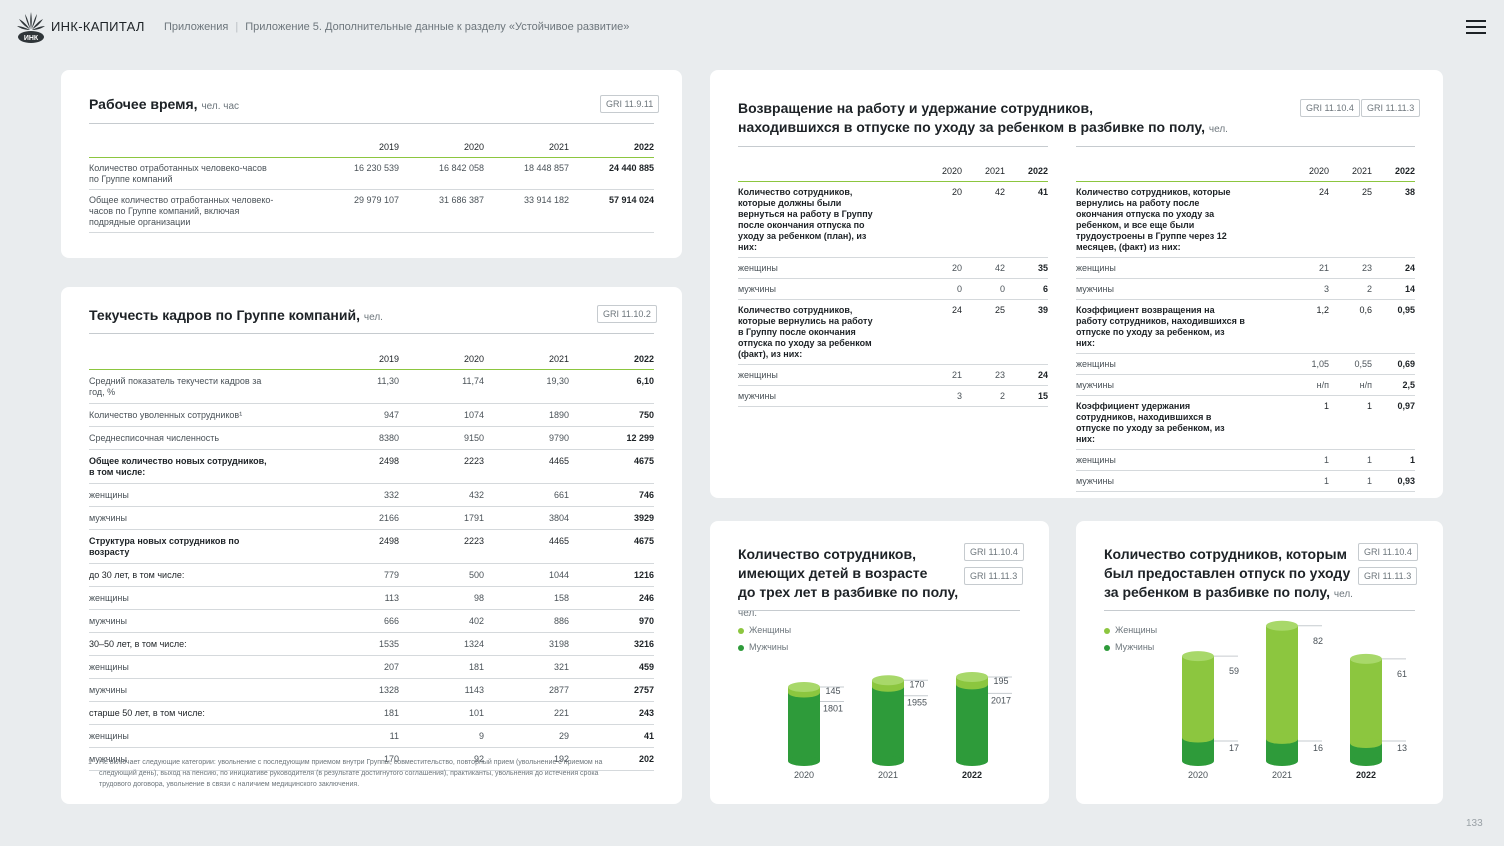  I want to click on company-logo-icon: ИНК, so click(31, 27).